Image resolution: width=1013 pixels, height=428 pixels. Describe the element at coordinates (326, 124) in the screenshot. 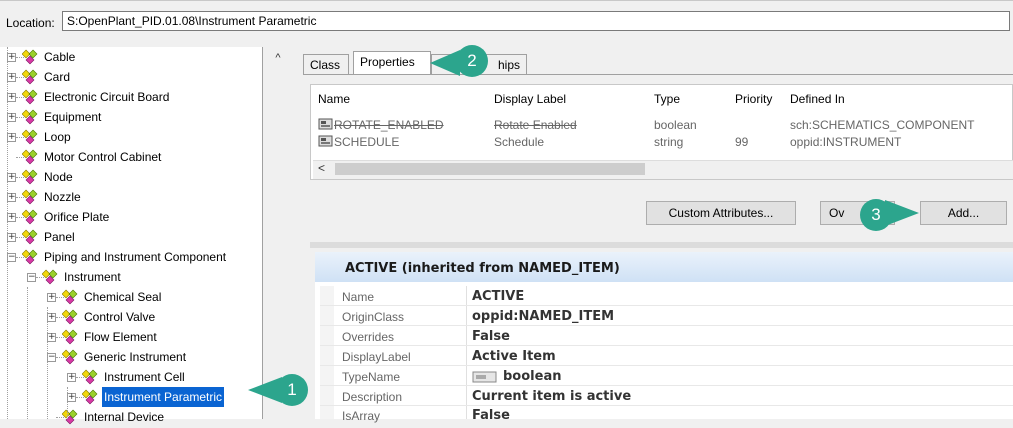

I see `property-icon` at that location.